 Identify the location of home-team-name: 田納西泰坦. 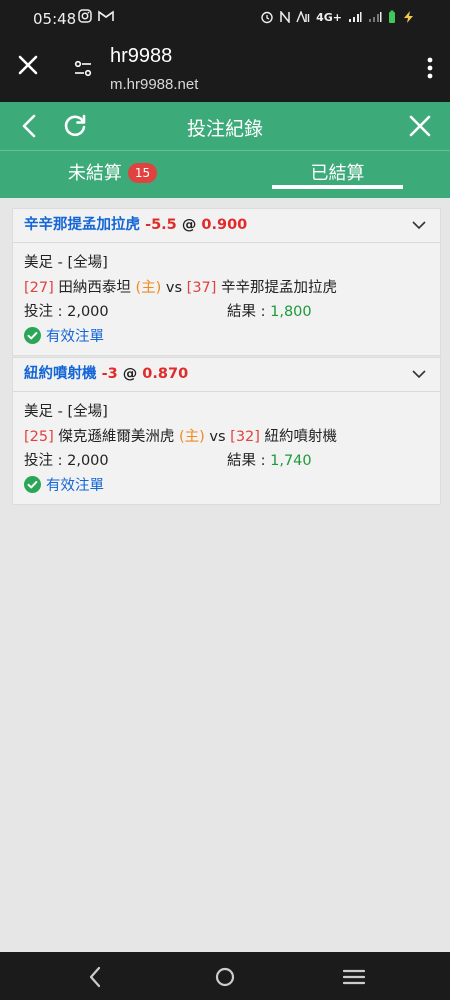
(94, 287).